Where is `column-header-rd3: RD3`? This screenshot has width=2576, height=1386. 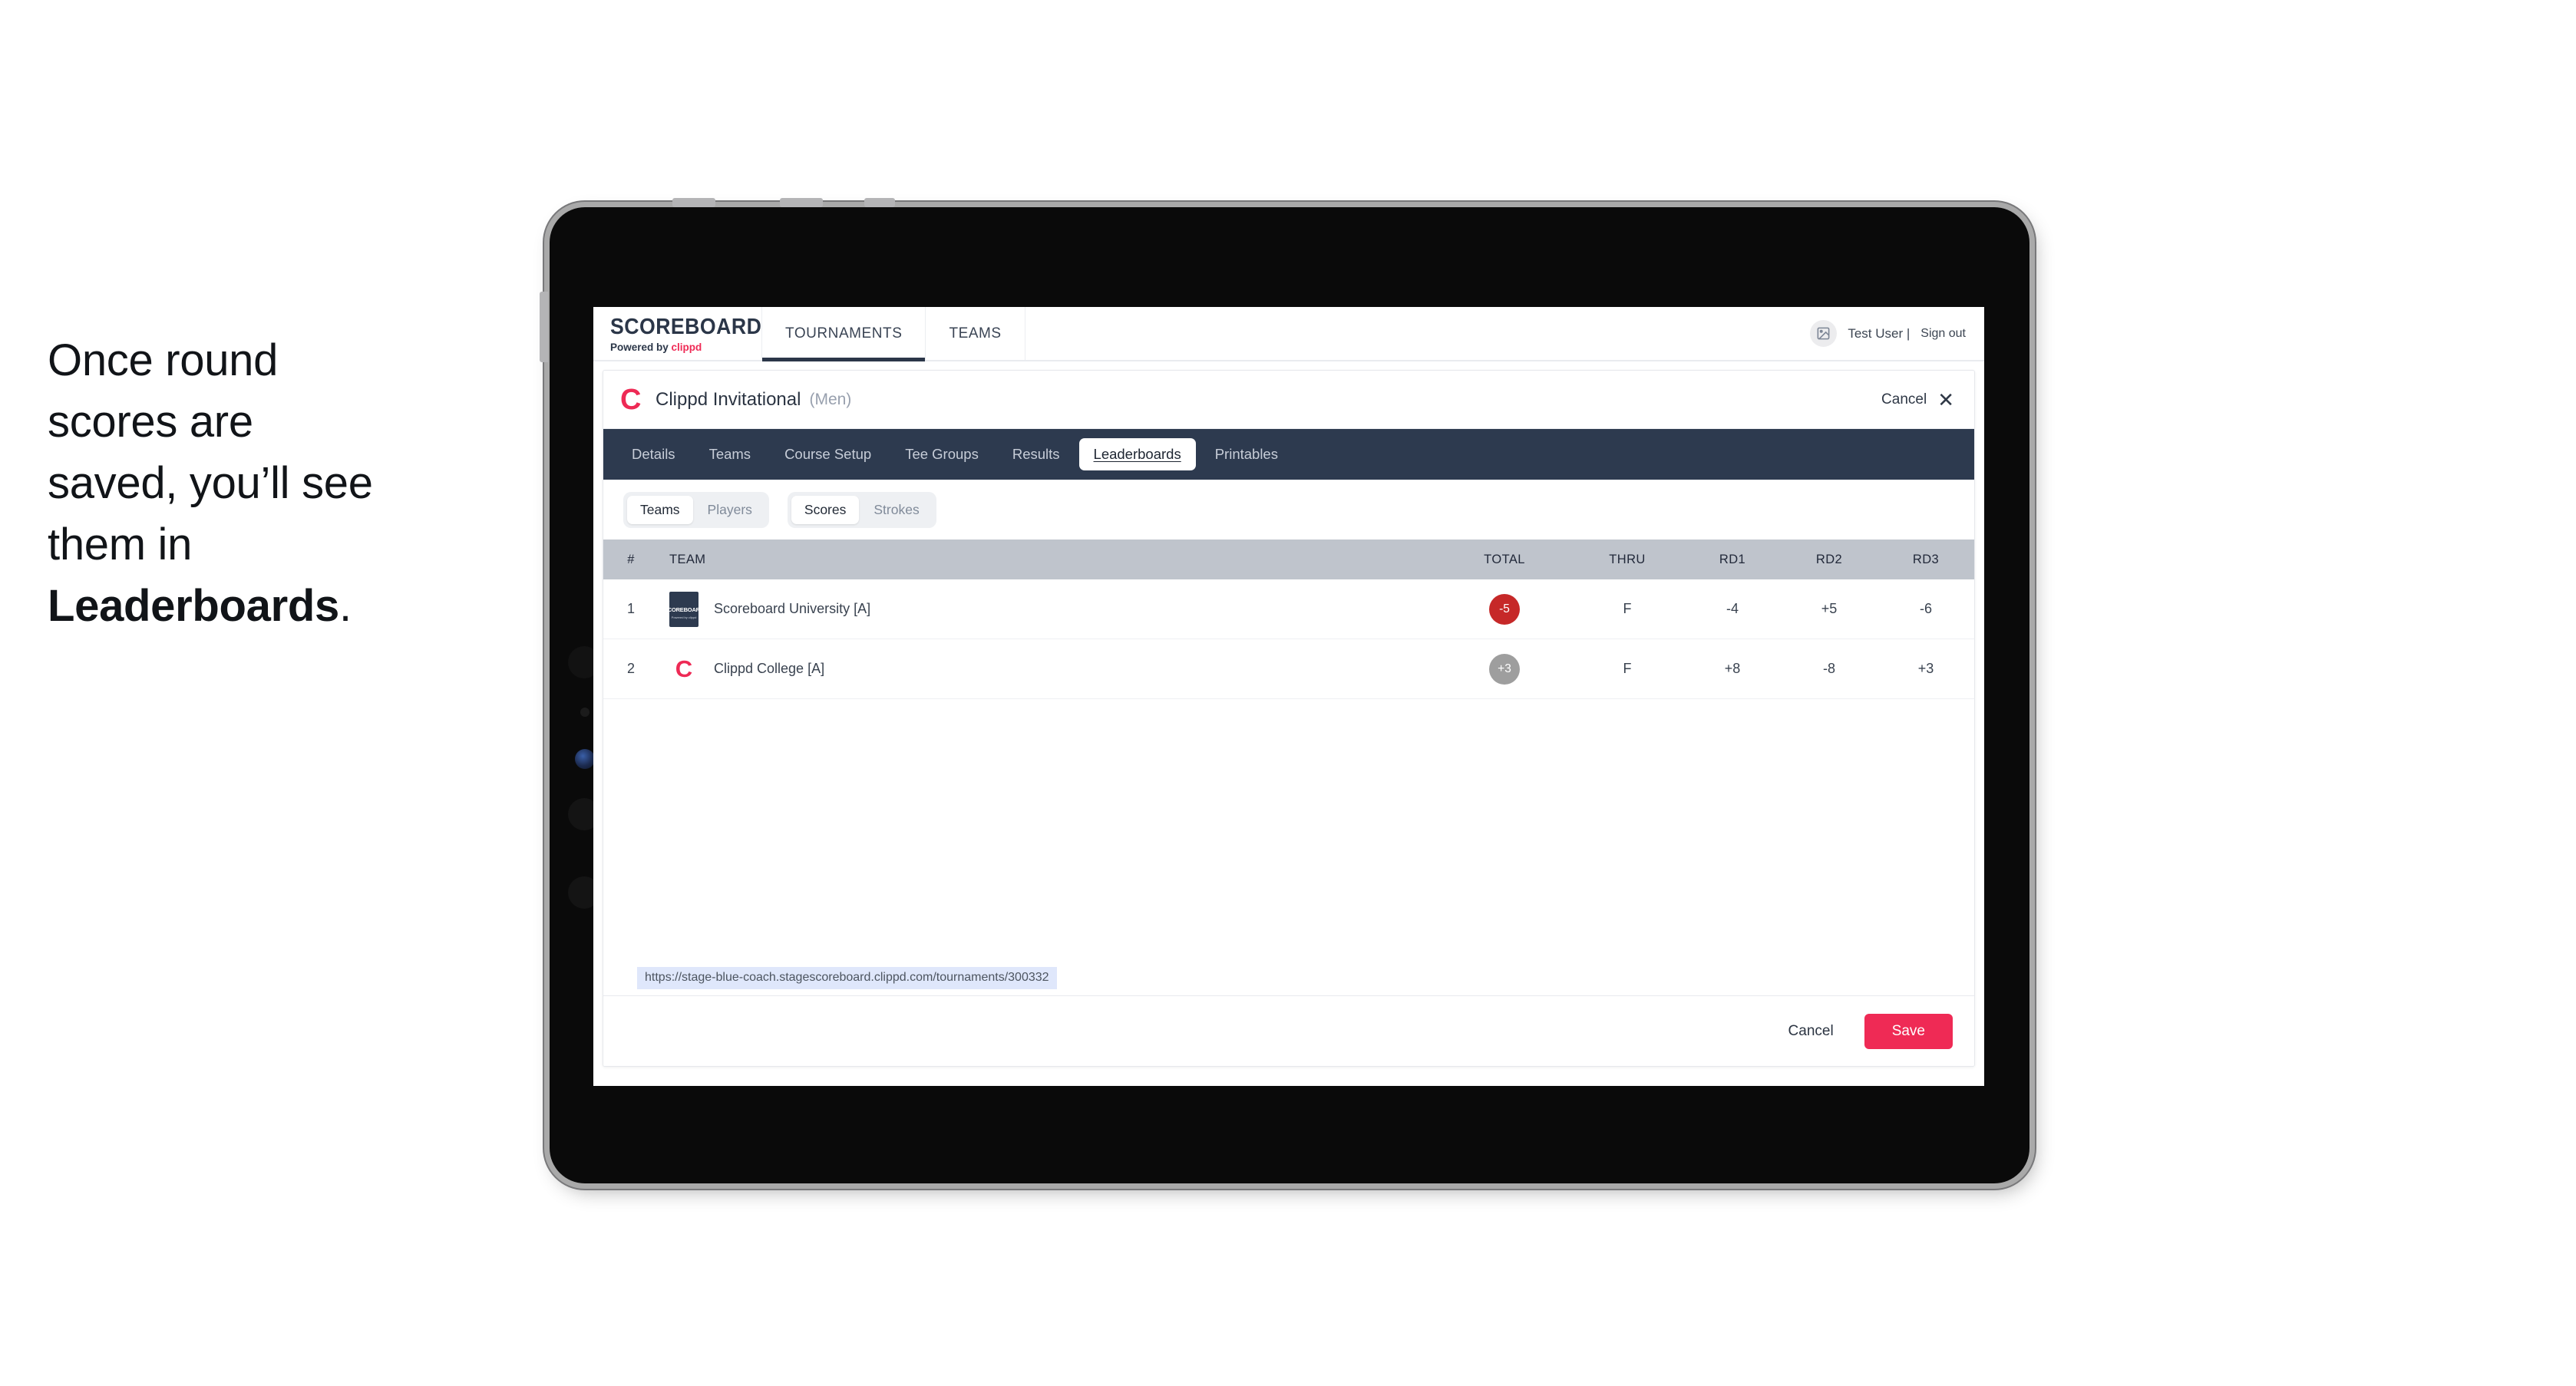 column-header-rd3: RD3 is located at coordinates (1926, 559).